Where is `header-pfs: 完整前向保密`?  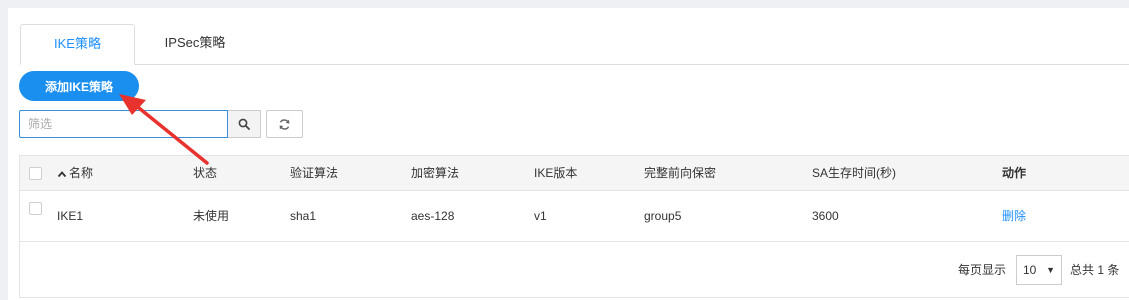 header-pfs: 完整前向保密 is located at coordinates (680, 173).